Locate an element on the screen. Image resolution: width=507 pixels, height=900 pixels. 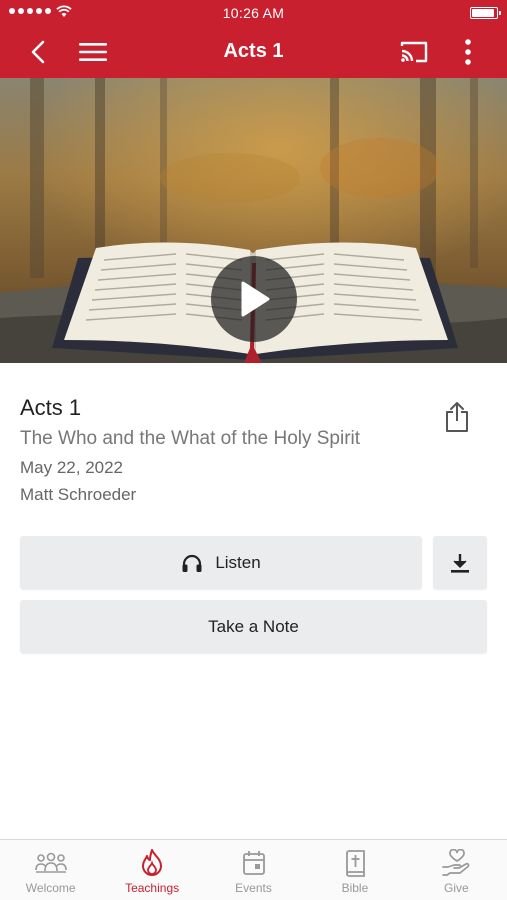
take-note-label: Take a Note is located at coordinates (253, 626).